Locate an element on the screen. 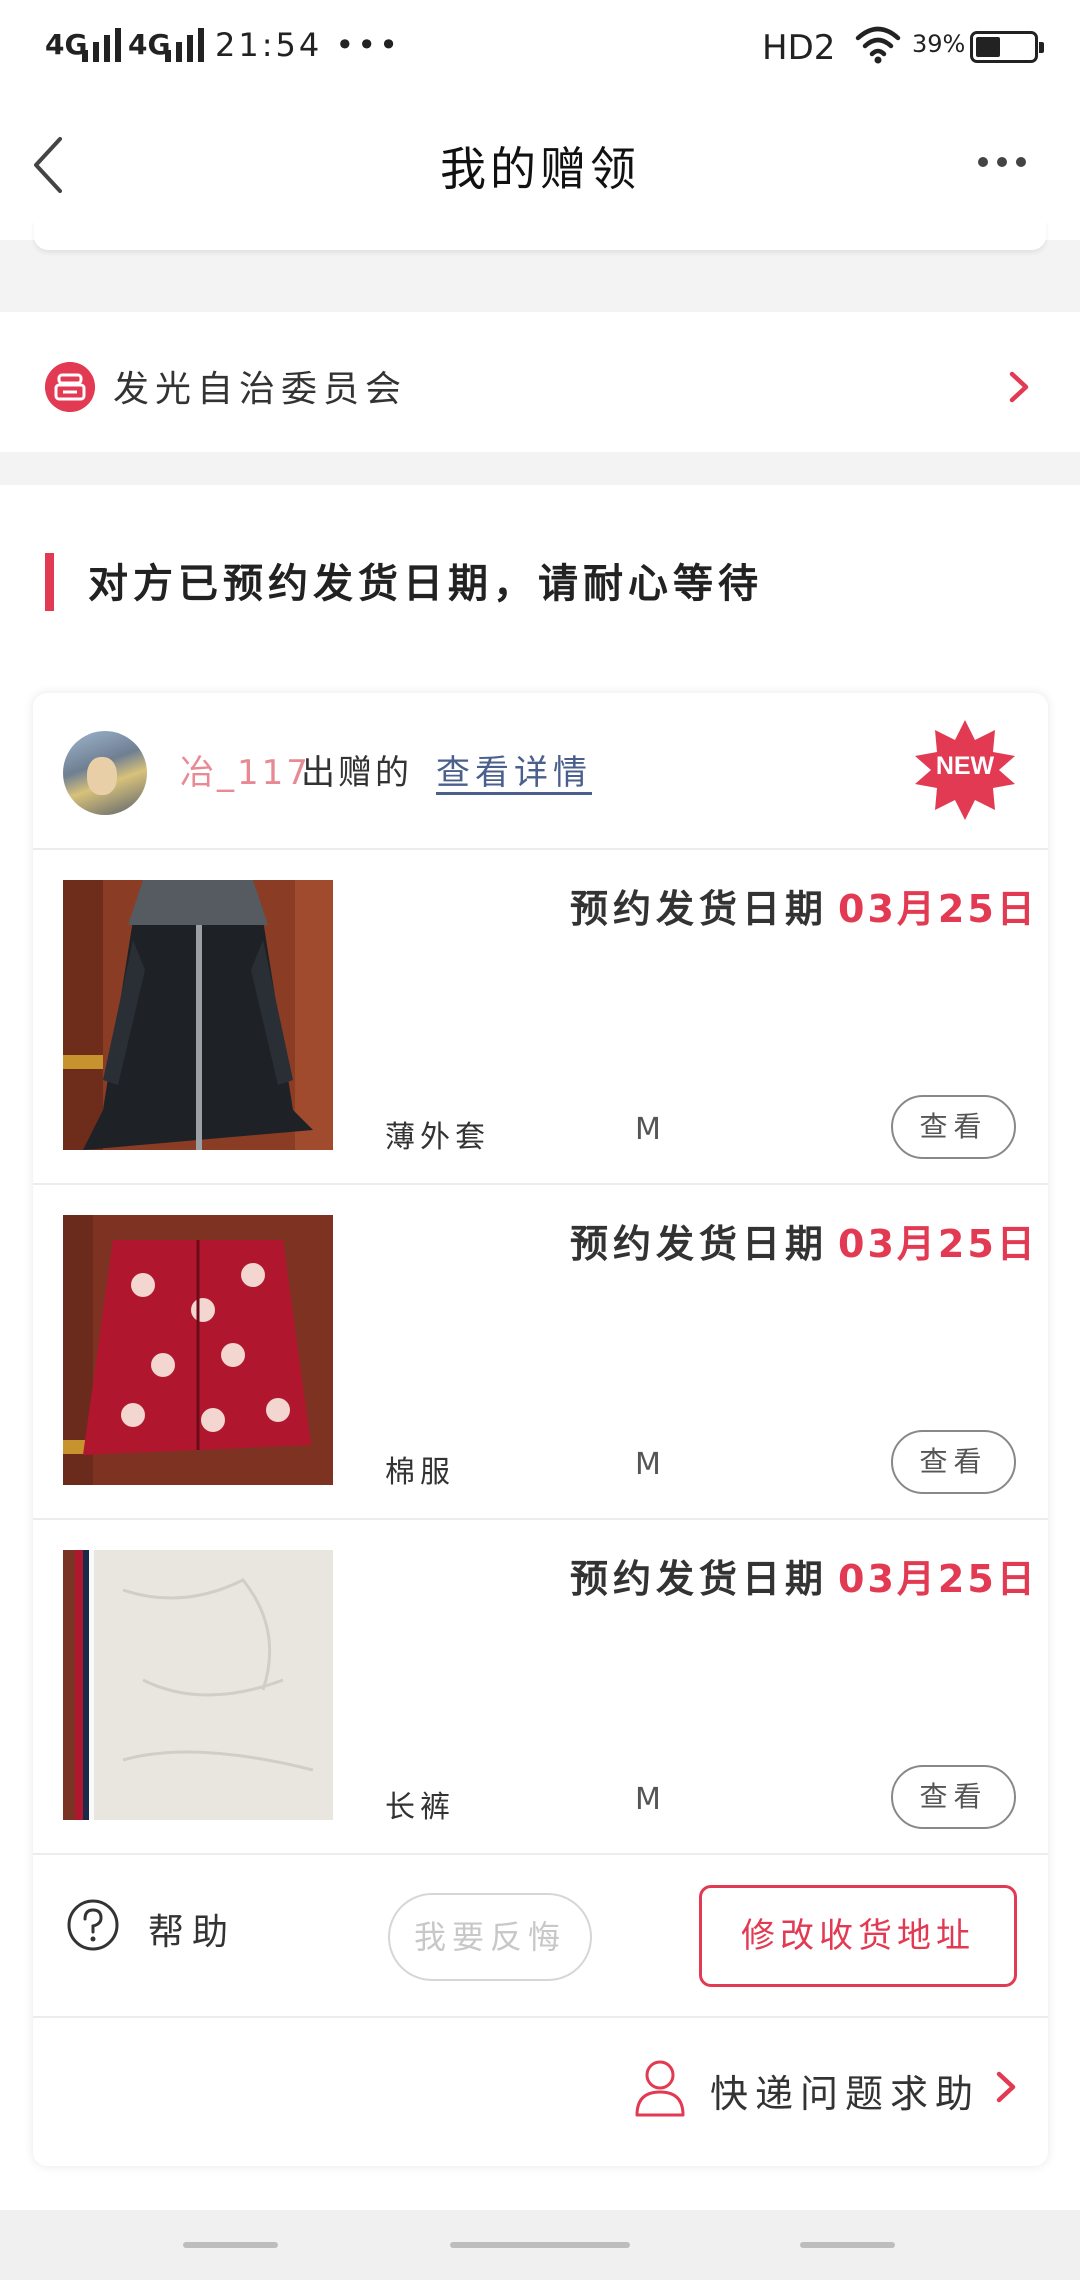 The image size is (1080, 2280). item-photo-jacket is located at coordinates (198, 1015).